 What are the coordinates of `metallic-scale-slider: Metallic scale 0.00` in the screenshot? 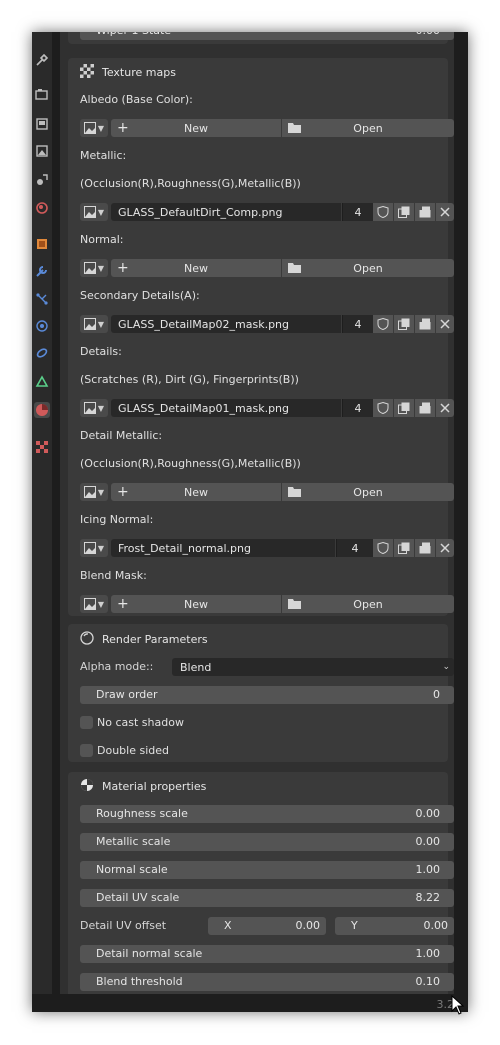 It's located at (267, 842).